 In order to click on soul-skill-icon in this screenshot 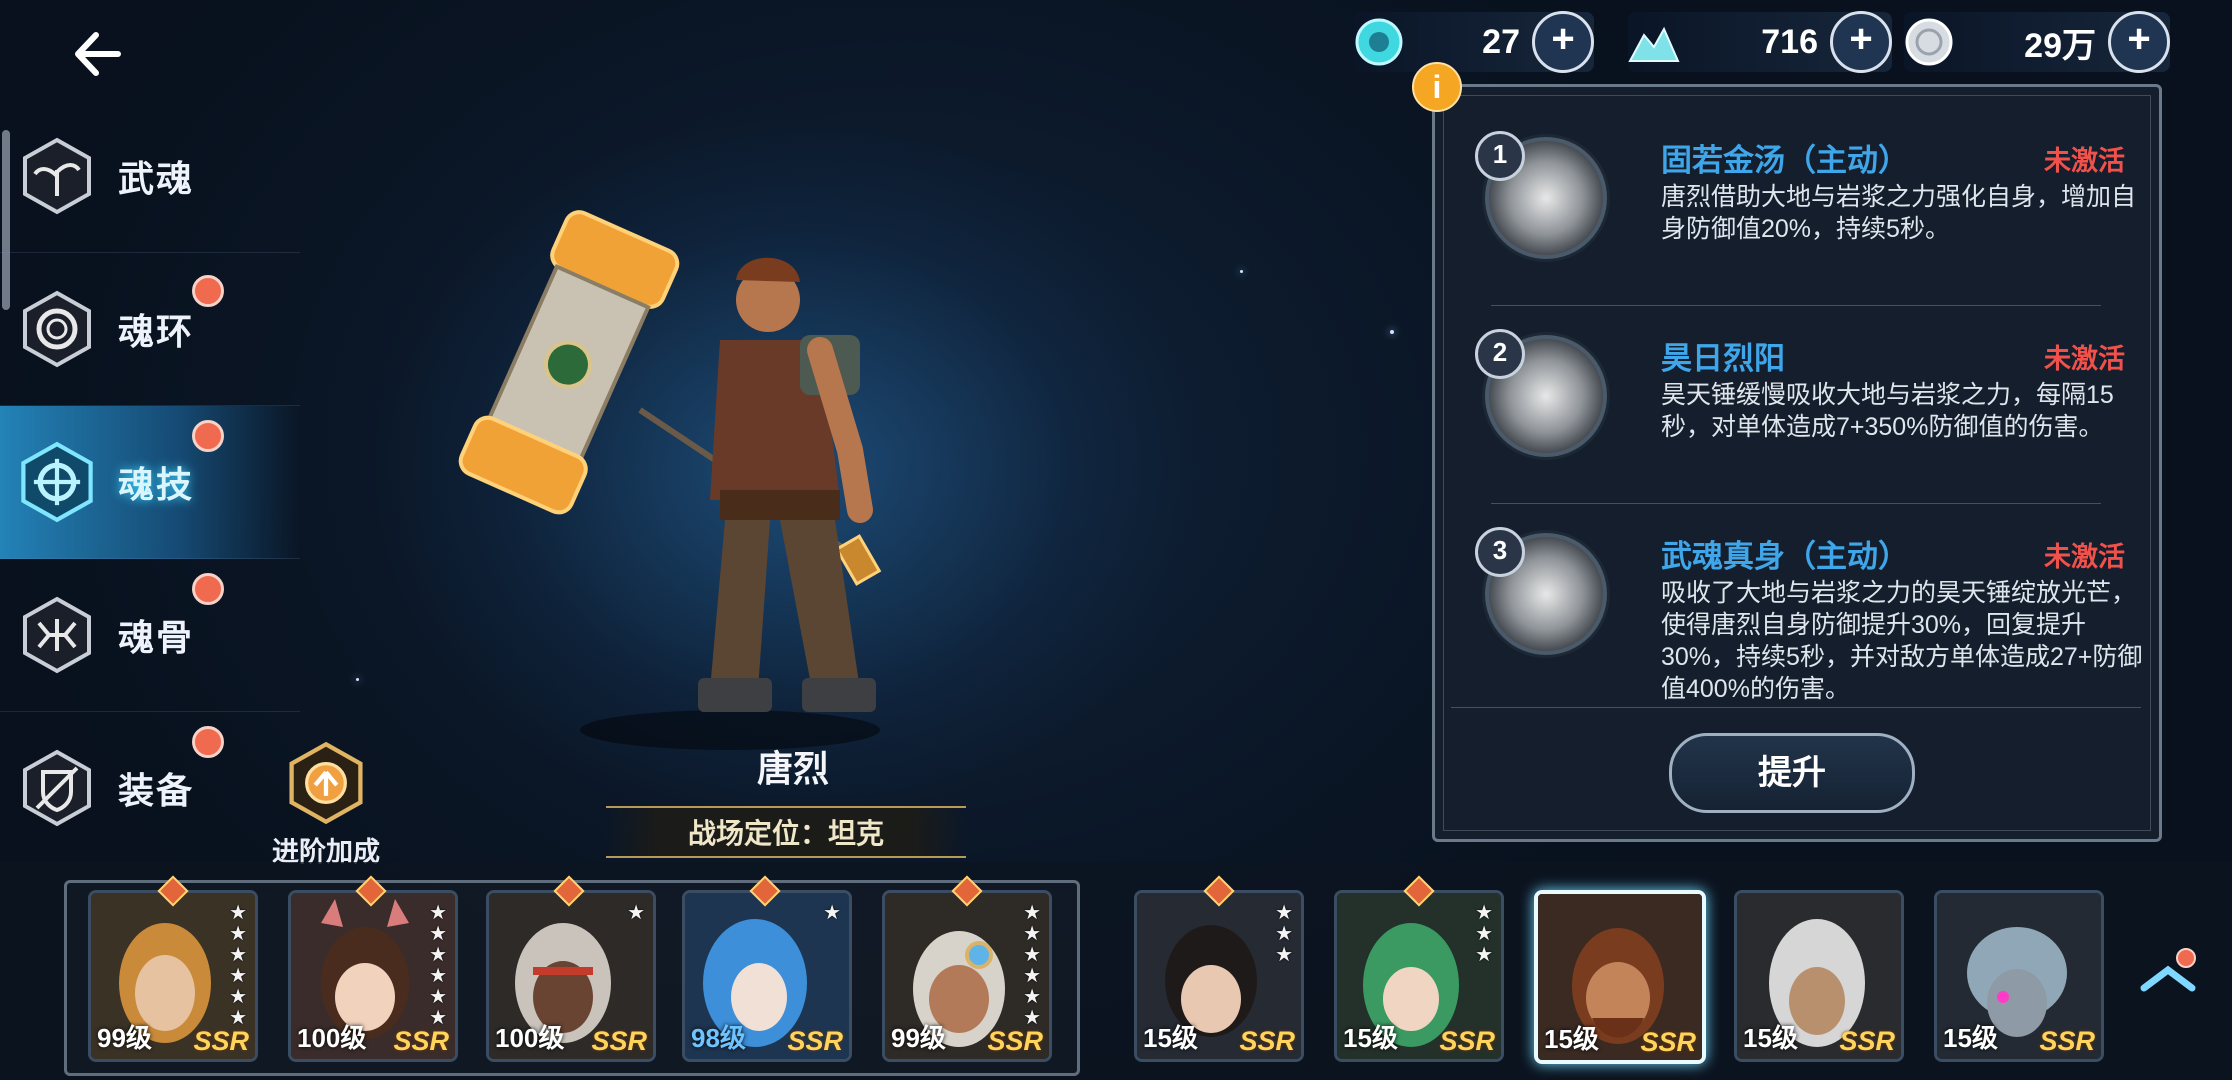, I will do `click(57, 482)`.